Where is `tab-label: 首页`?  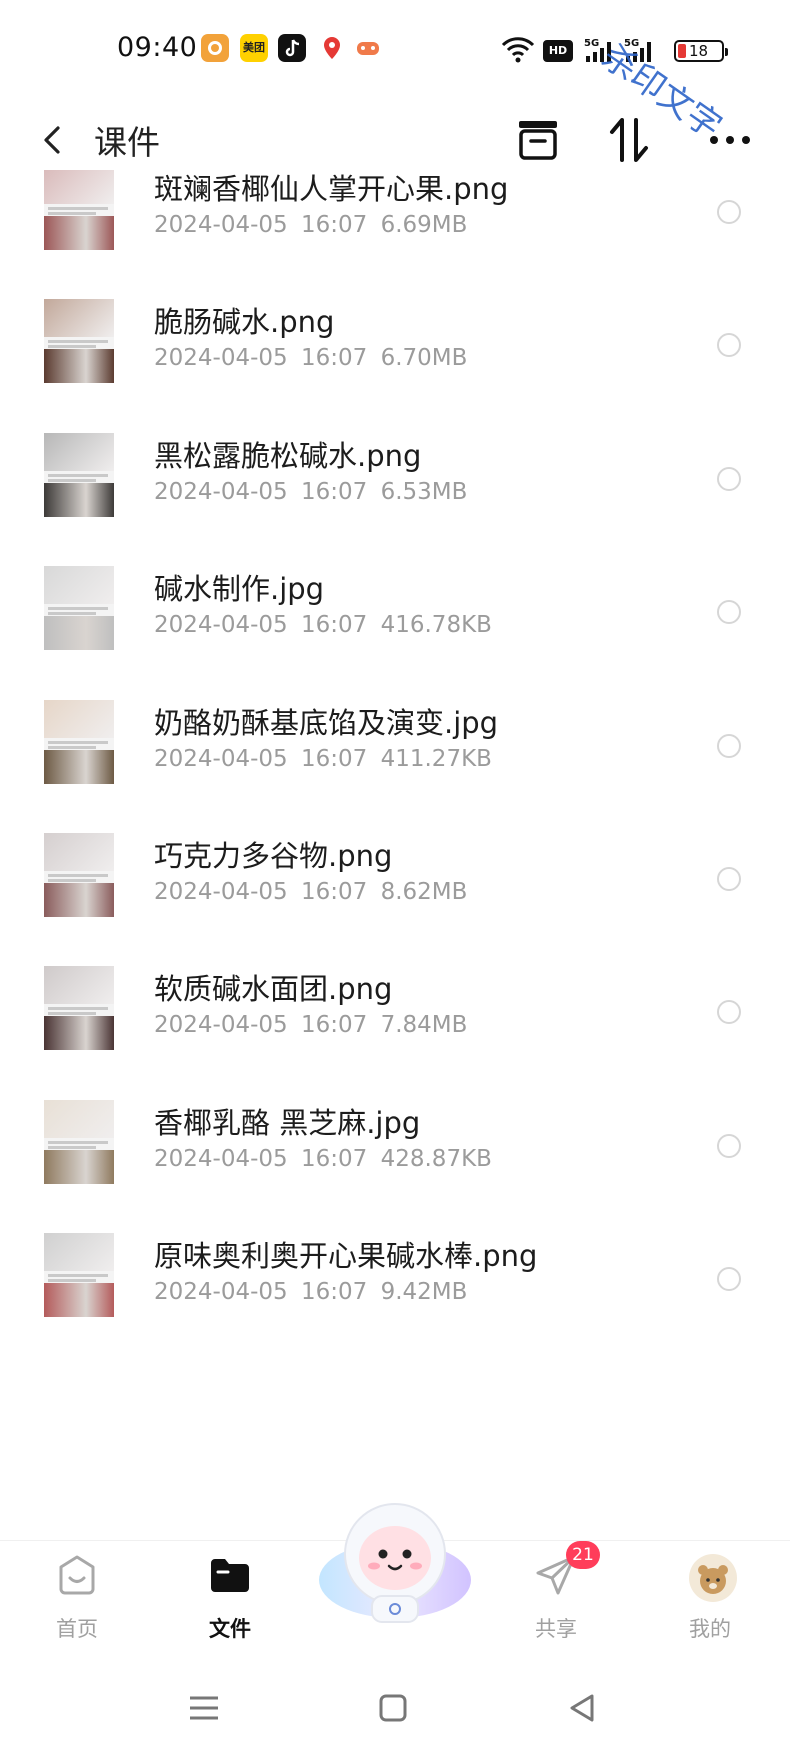 tab-label: 首页 is located at coordinates (77, 1629).